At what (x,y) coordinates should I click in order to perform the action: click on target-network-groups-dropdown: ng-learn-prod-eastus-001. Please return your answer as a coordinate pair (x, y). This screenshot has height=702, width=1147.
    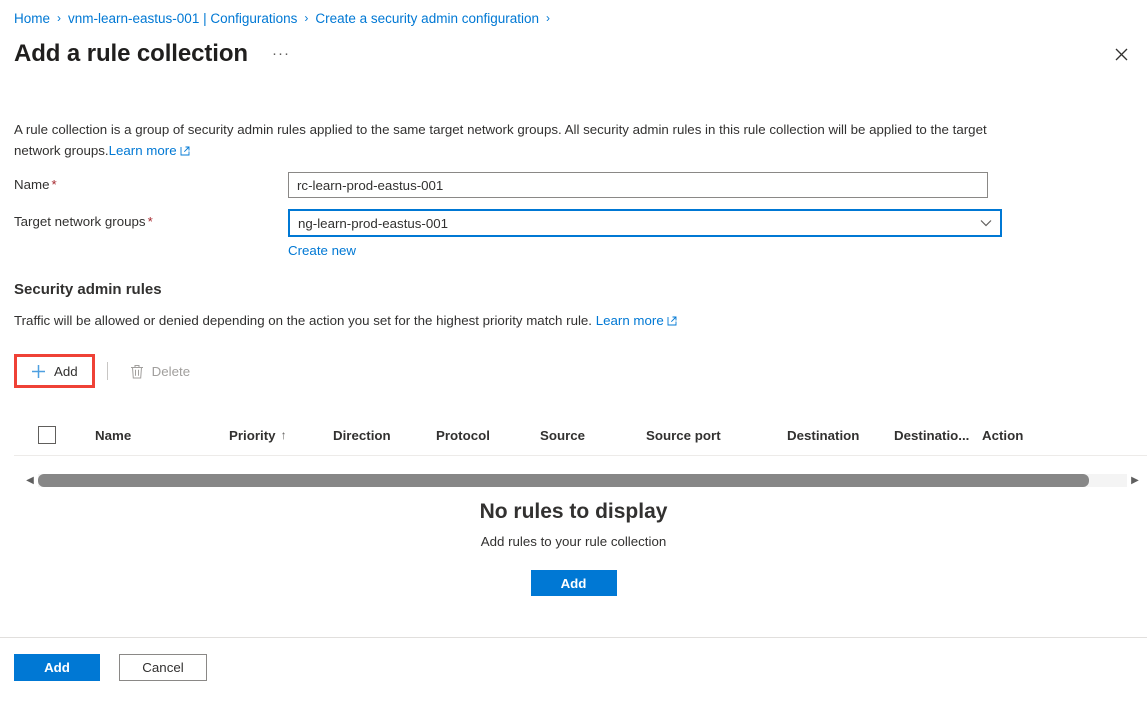
    Looking at the image, I should click on (645, 223).